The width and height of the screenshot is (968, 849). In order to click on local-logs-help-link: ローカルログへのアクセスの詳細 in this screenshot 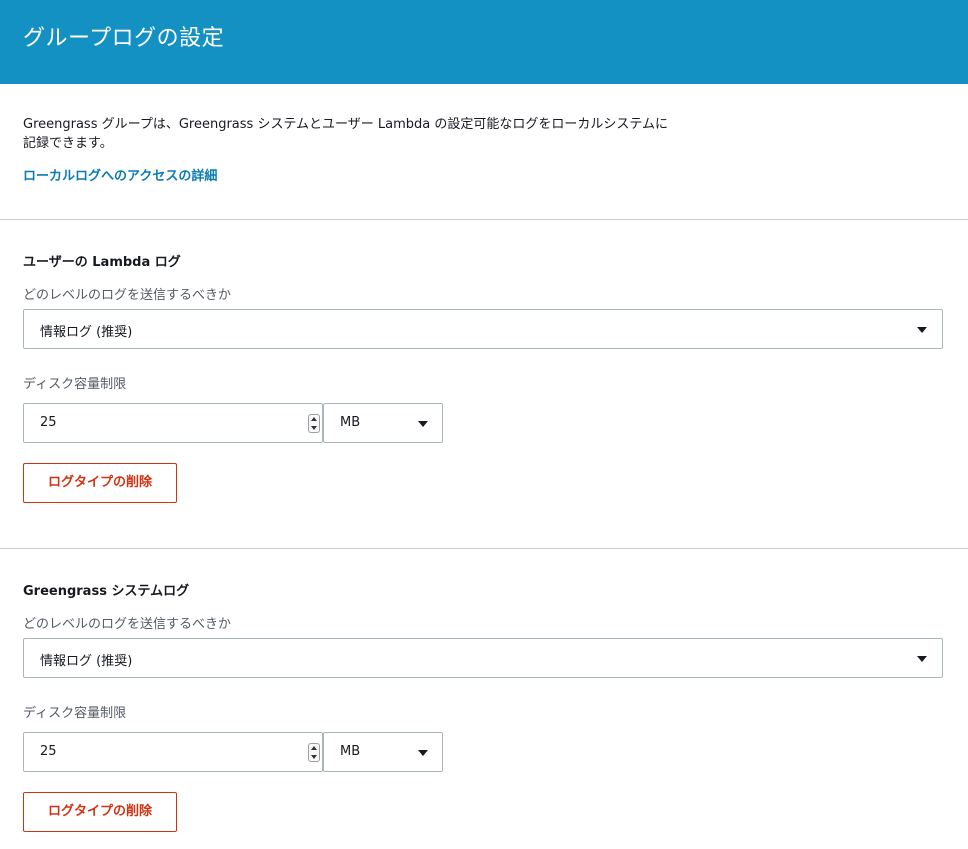, I will do `click(120, 174)`.